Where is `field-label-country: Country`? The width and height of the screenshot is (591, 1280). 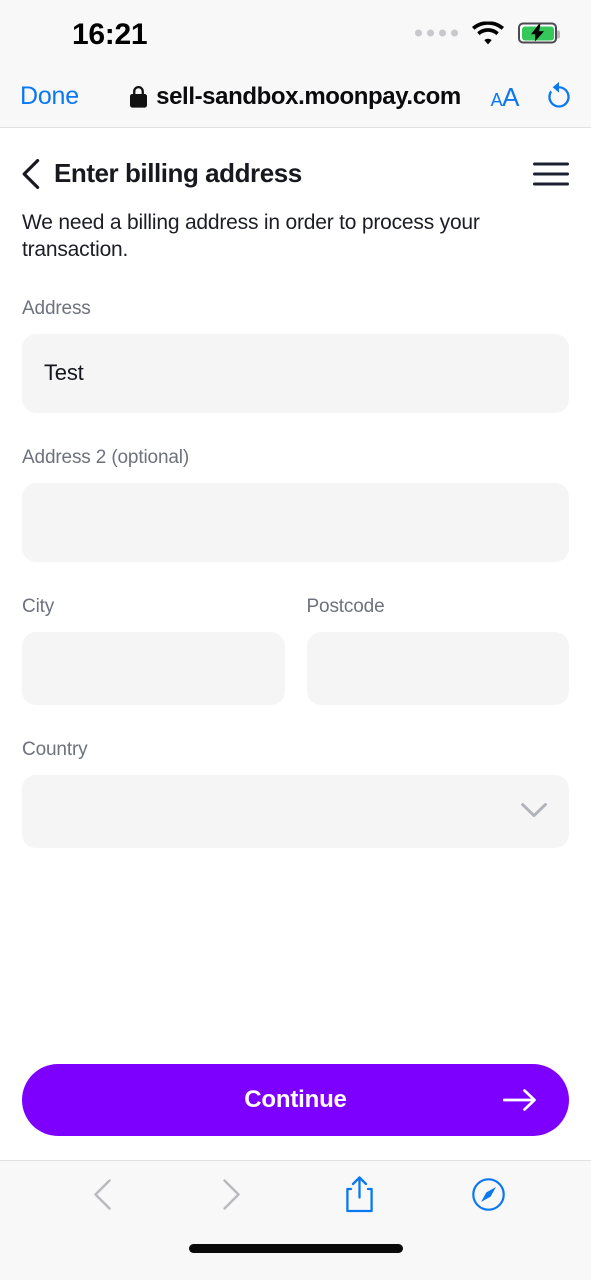 field-label-country: Country is located at coordinates (55, 749).